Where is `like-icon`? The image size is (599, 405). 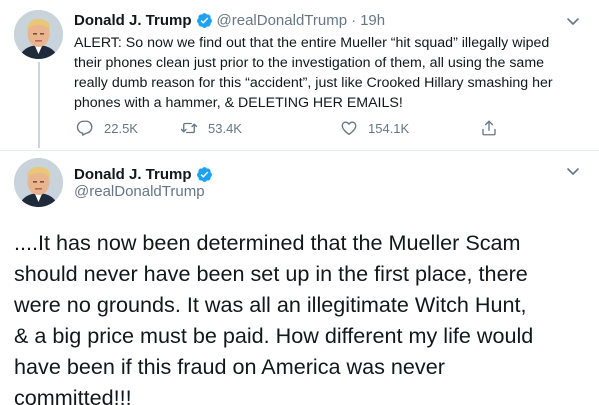 like-icon is located at coordinates (349, 128).